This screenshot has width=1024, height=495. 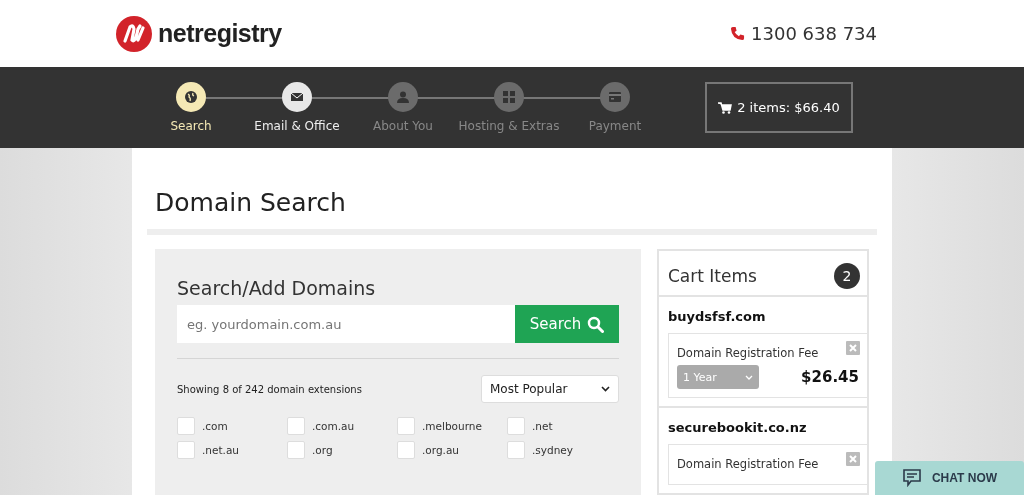 What do you see at coordinates (297, 107) in the screenshot?
I see `progress-step: Email & Office` at bounding box center [297, 107].